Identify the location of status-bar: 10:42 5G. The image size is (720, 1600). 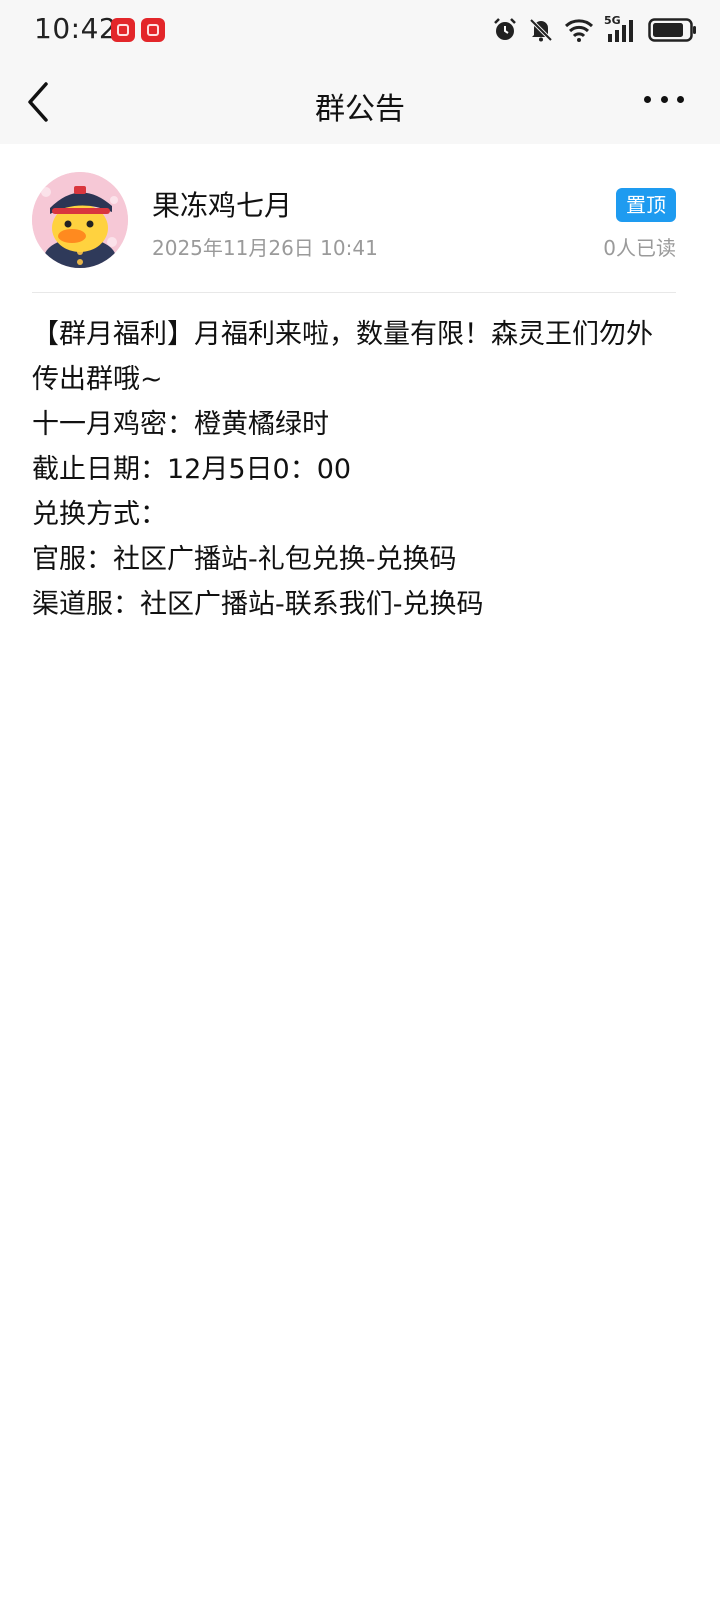
(360, 30).